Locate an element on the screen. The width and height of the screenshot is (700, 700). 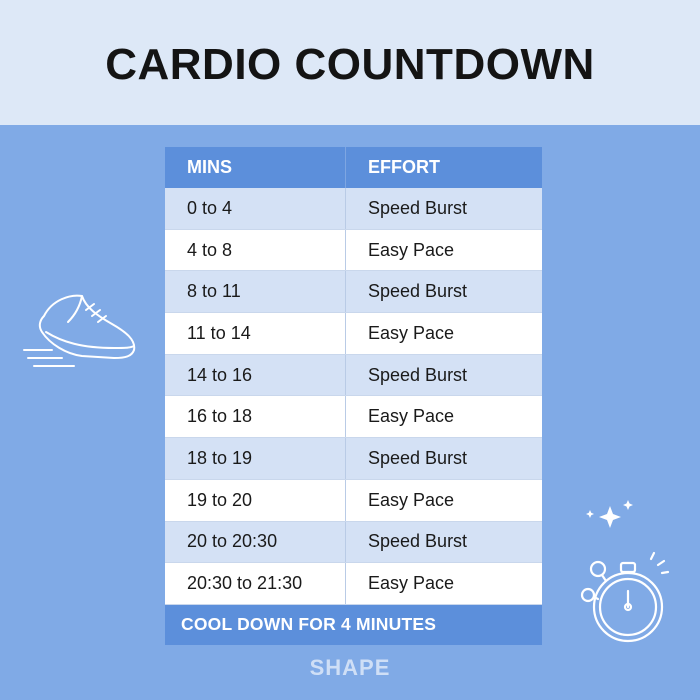
sparkle-icon is located at coordinates (609, 514).